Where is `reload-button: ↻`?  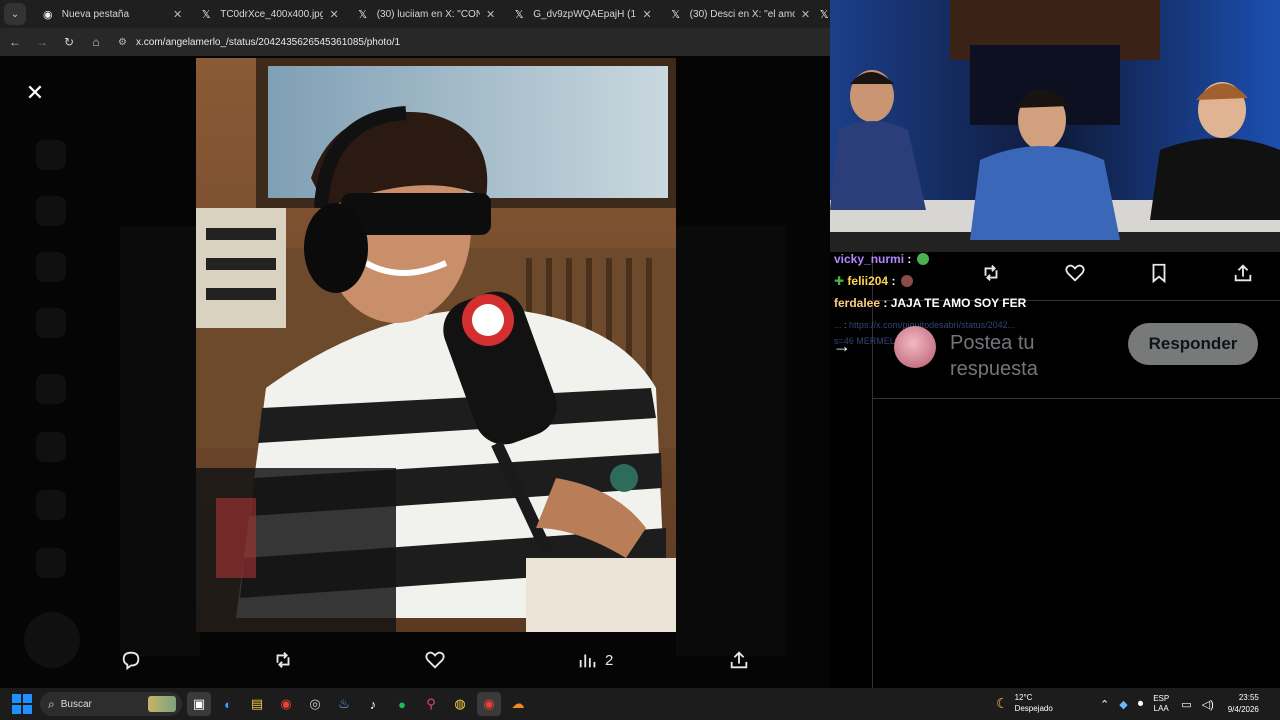
reload-button: ↻ is located at coordinates (69, 42).